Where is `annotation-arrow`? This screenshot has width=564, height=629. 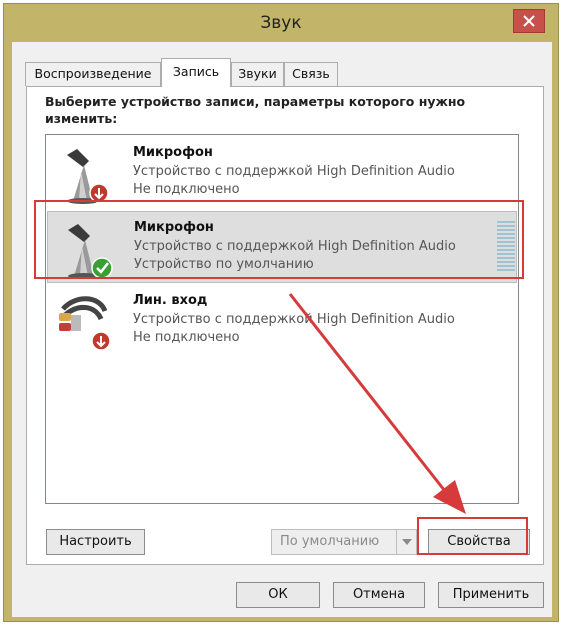
annotation-arrow is located at coordinates (377, 403).